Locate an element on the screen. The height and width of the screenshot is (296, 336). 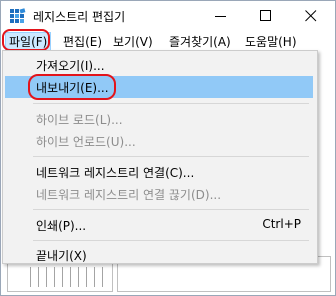
minimize-button is located at coordinates (221, 16).